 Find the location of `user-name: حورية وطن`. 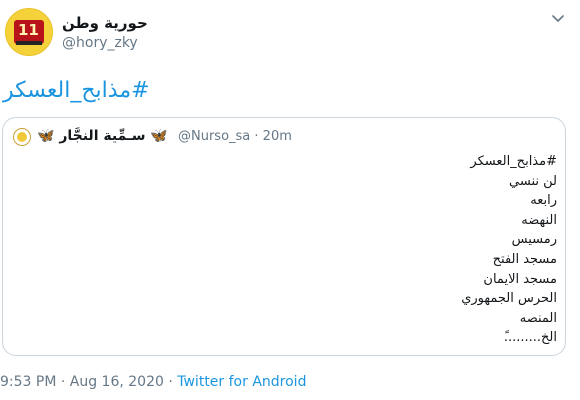

user-name: حورية وطن is located at coordinates (105, 23).